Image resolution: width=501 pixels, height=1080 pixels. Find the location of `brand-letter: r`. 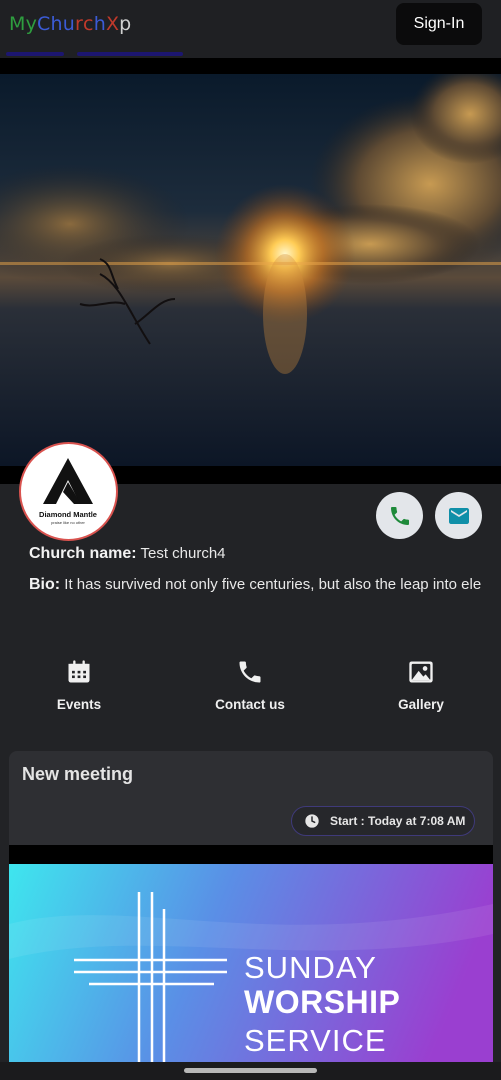

brand-letter: r is located at coordinates (79, 24).